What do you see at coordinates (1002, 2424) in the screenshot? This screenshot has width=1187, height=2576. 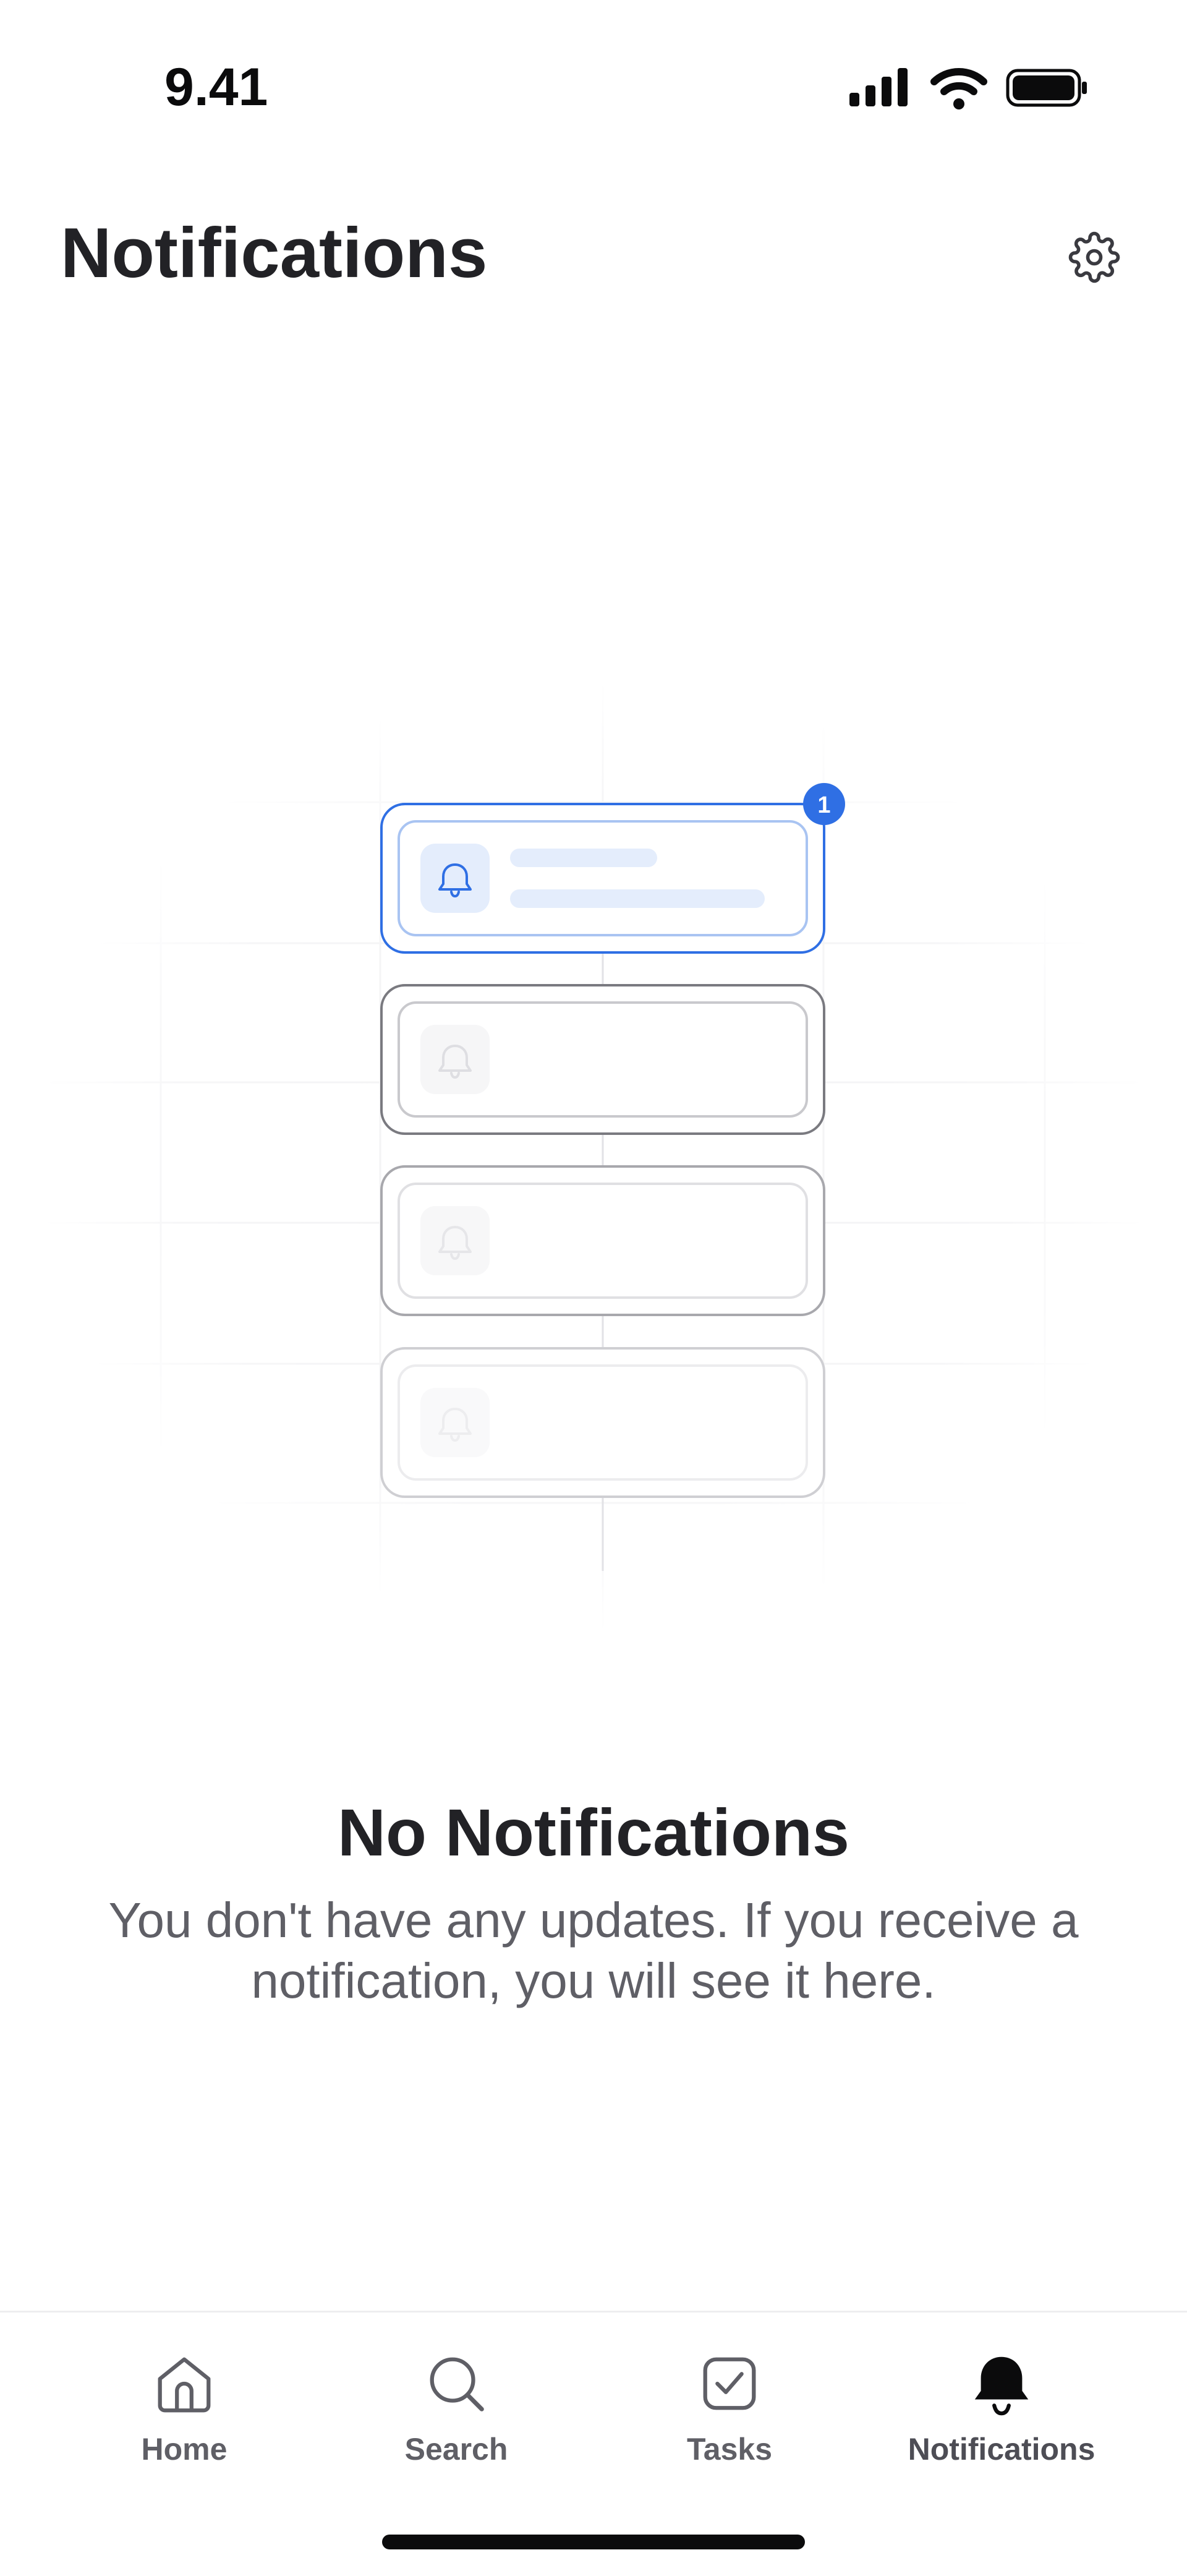 I see `tab-notifications: Notifications` at bounding box center [1002, 2424].